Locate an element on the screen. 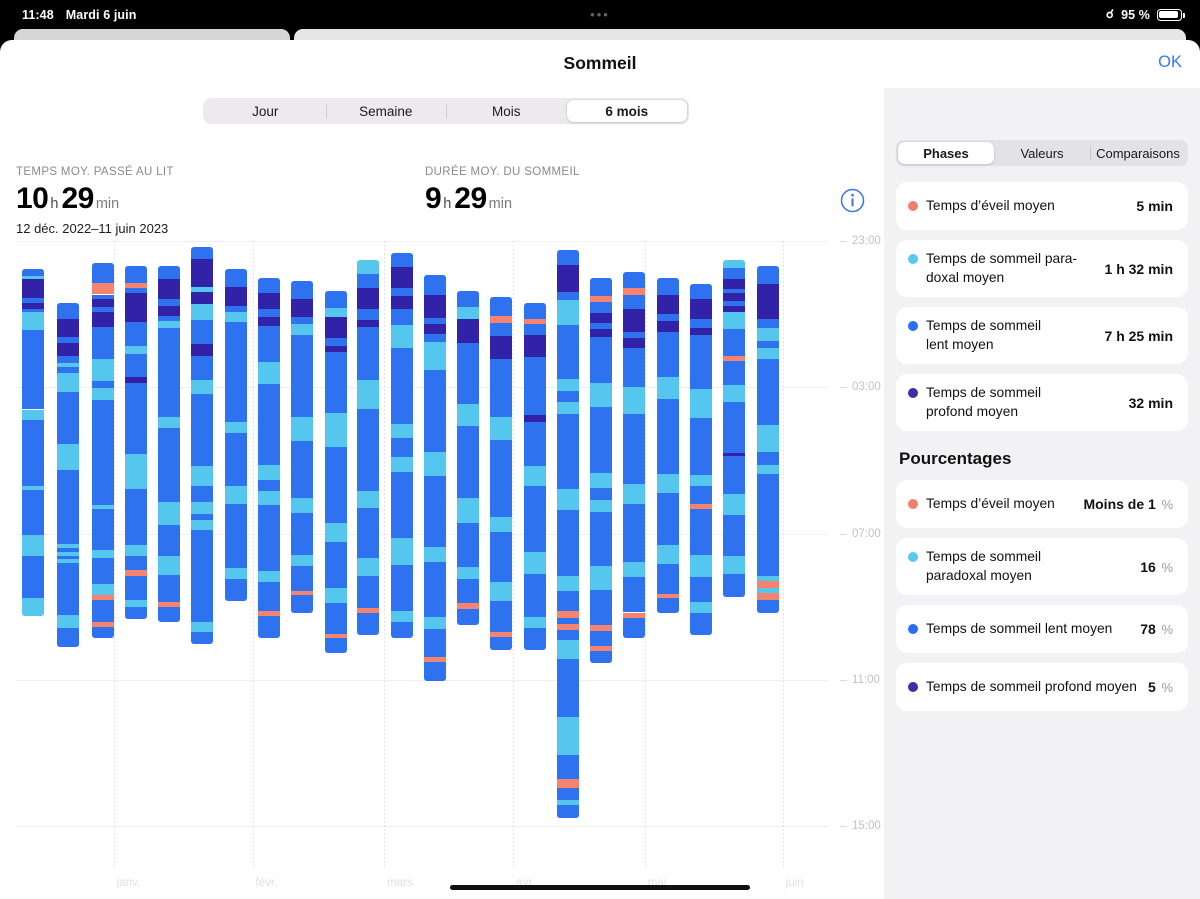 This screenshot has width=1200, height=899. phase-2-card: Temps de sommeil lent moyen 7 h 25 min is located at coordinates (1042, 335).